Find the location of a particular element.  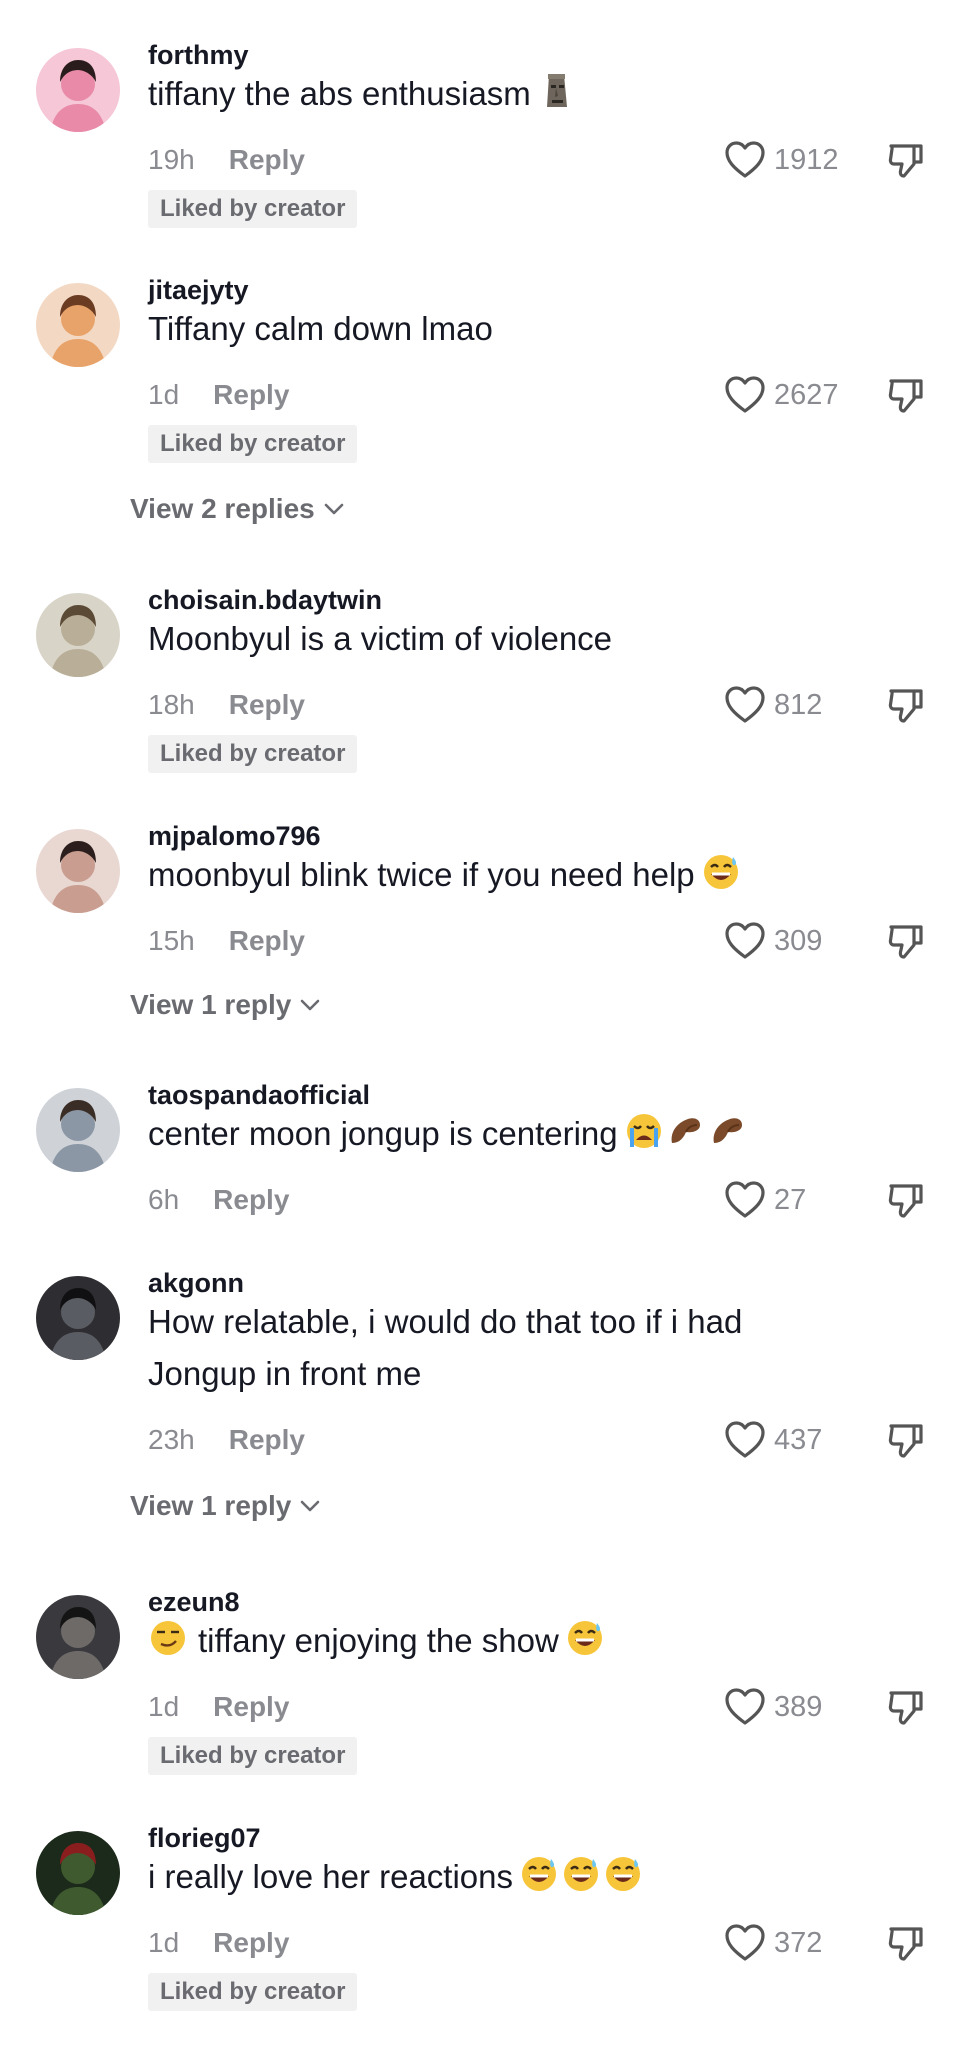

comment-text: Jongup in front me is located at coordinates (285, 1373).